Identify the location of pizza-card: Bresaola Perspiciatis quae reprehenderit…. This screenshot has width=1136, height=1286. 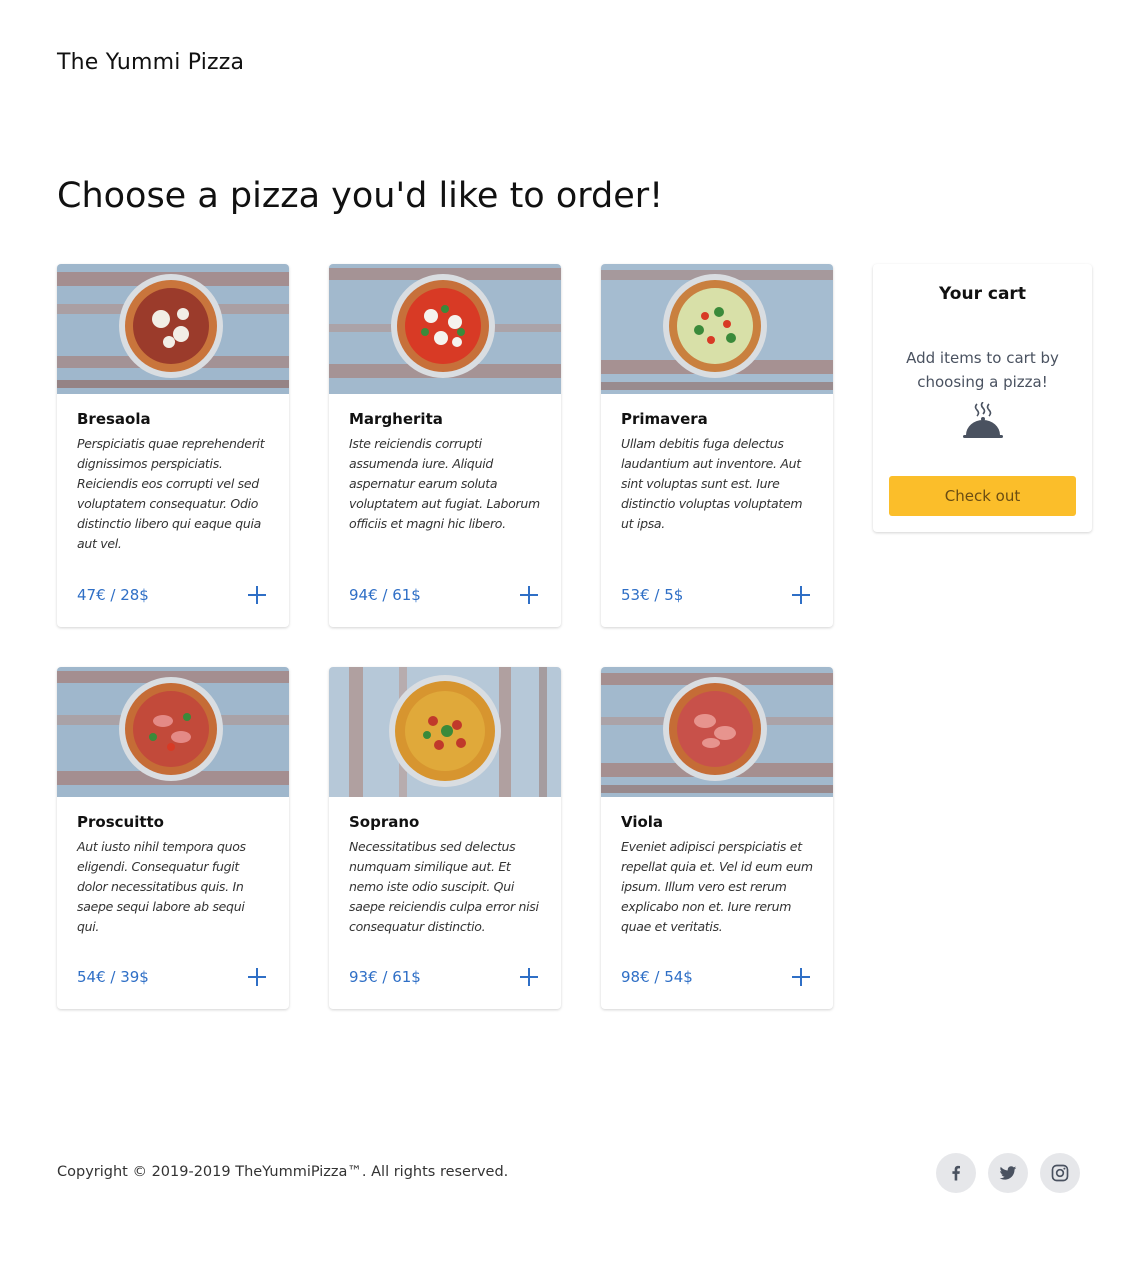
(173, 445).